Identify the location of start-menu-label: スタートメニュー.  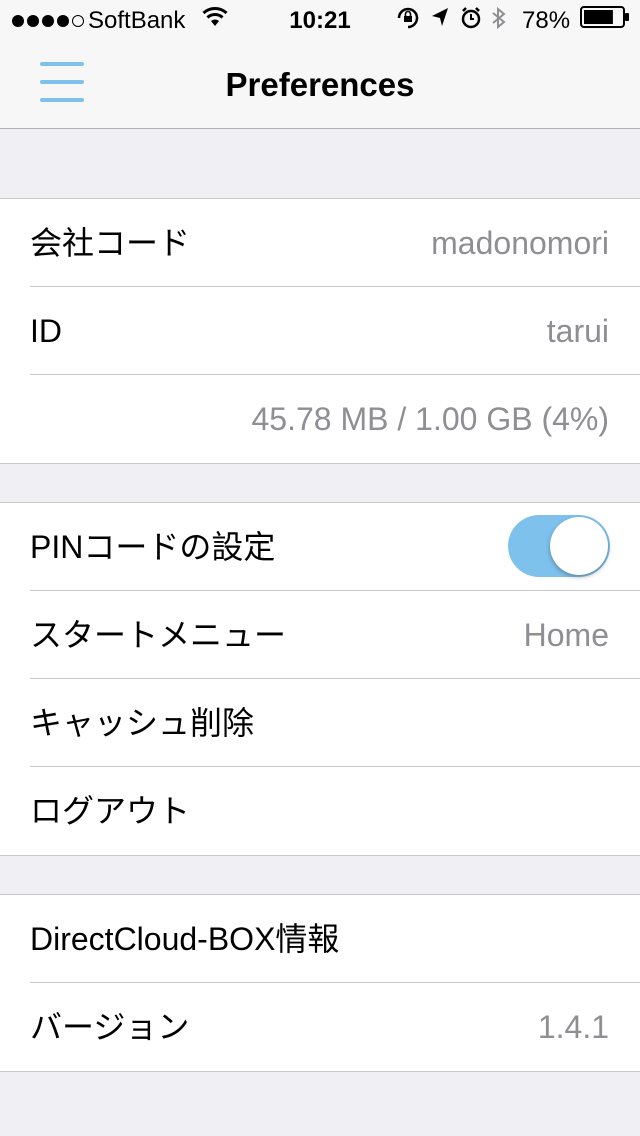
(158, 635).